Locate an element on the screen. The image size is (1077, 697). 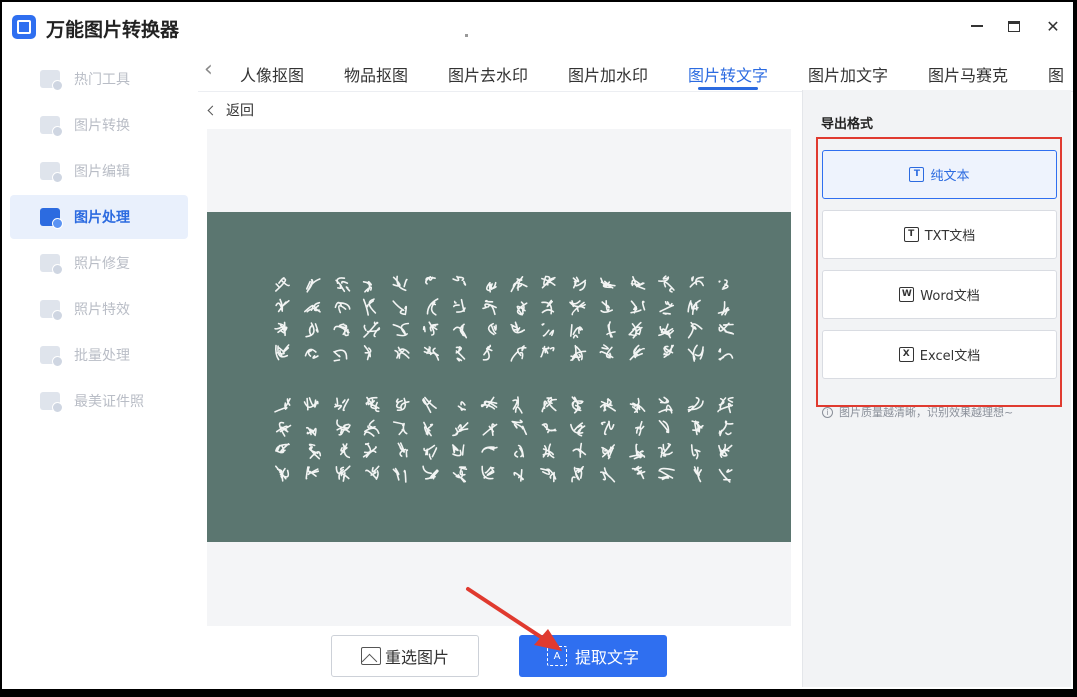
sidebar-item-image-process: 图片处理 is located at coordinates (99, 217).